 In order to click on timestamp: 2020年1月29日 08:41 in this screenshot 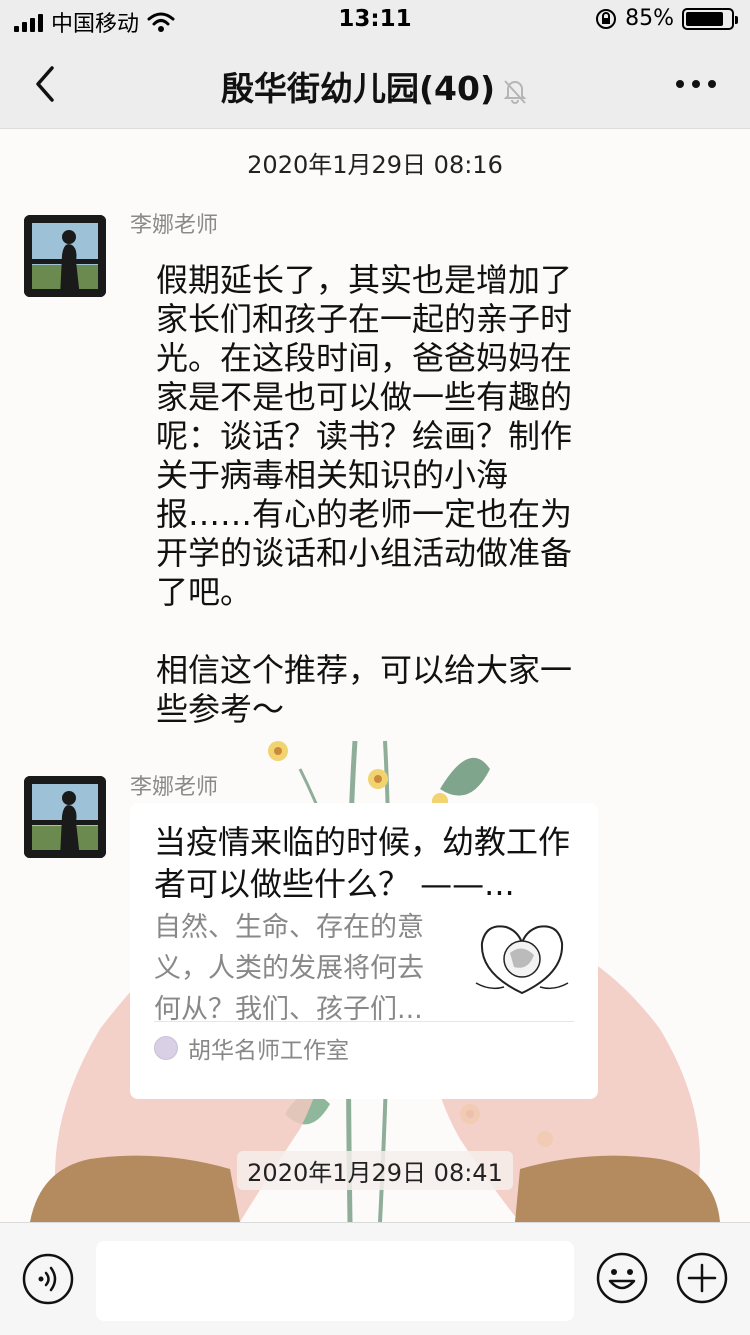, I will do `click(375, 1170)`.